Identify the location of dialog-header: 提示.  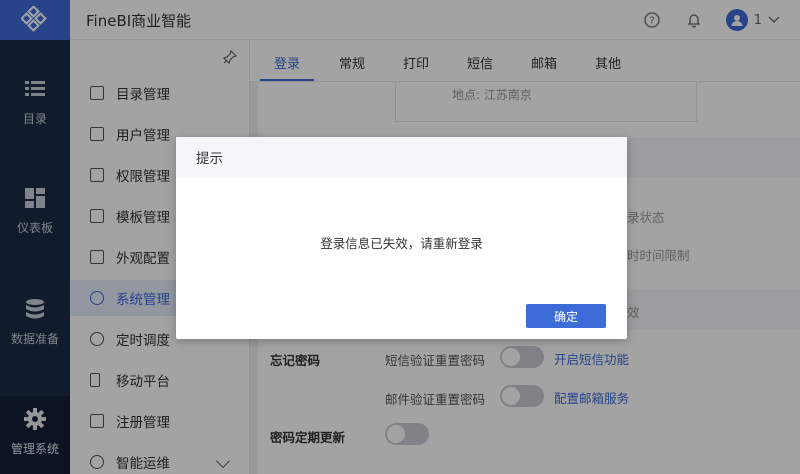
(401, 157).